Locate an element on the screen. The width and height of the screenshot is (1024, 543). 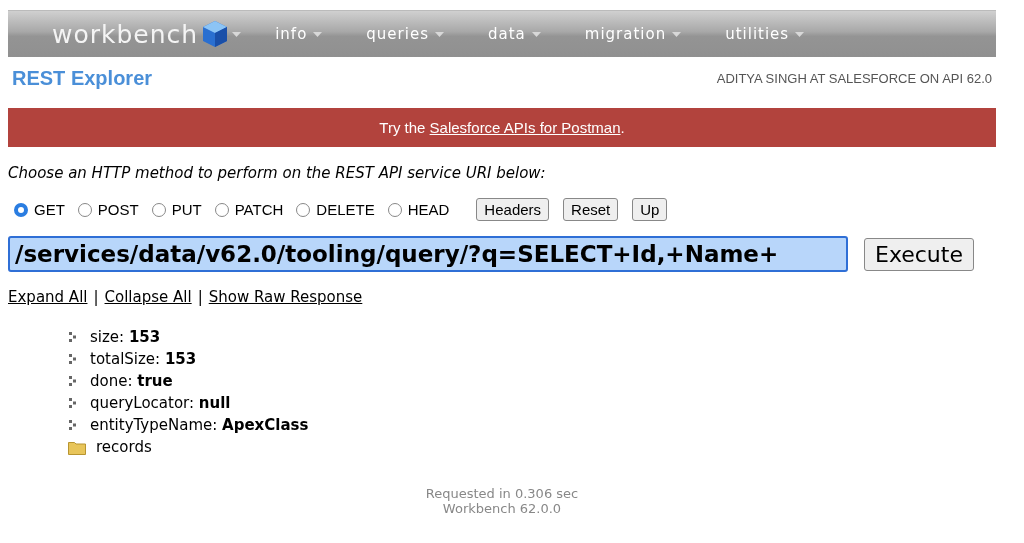
postman-link: Salesforce APIs for Postman is located at coordinates (525, 127).